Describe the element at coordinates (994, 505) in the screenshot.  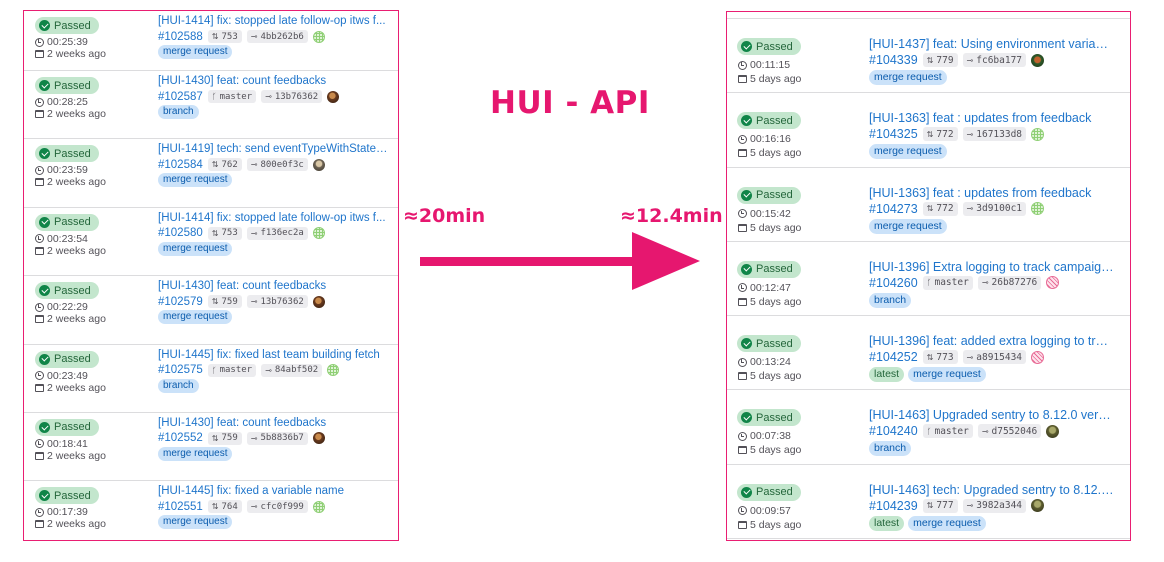
I see `commit-sha: ⊸ 3982a344` at that location.